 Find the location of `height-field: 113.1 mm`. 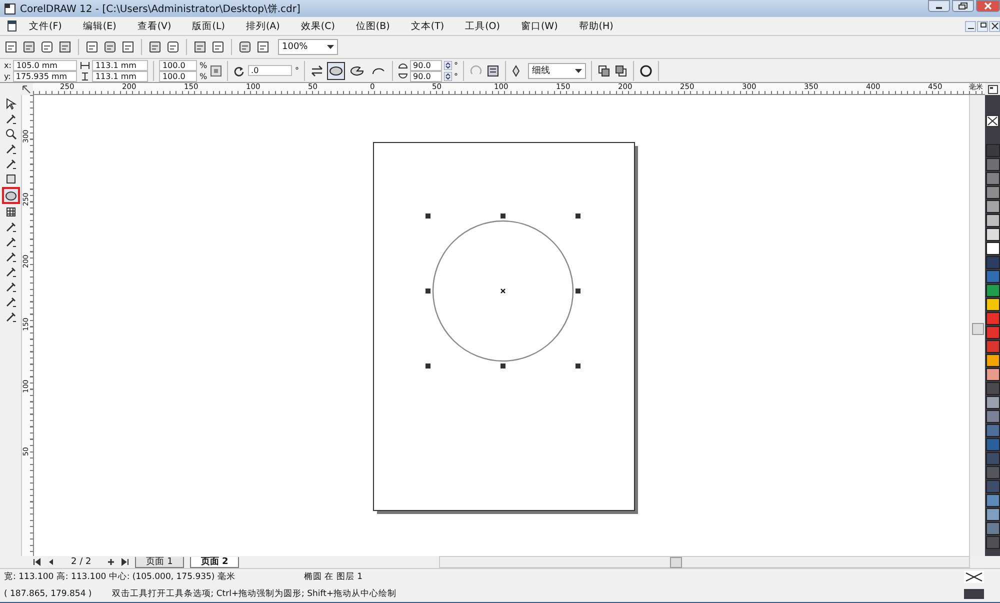

height-field: 113.1 mm is located at coordinates (120, 76).